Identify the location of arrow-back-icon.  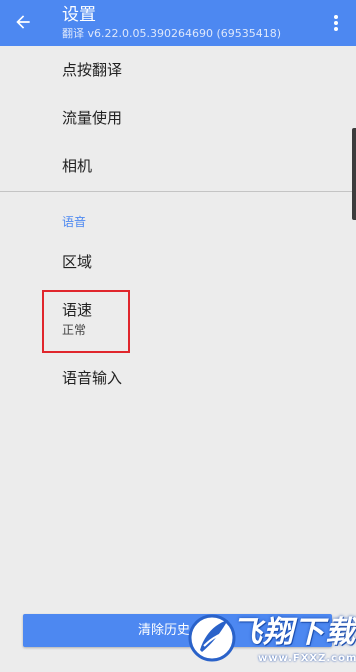
(23, 22).